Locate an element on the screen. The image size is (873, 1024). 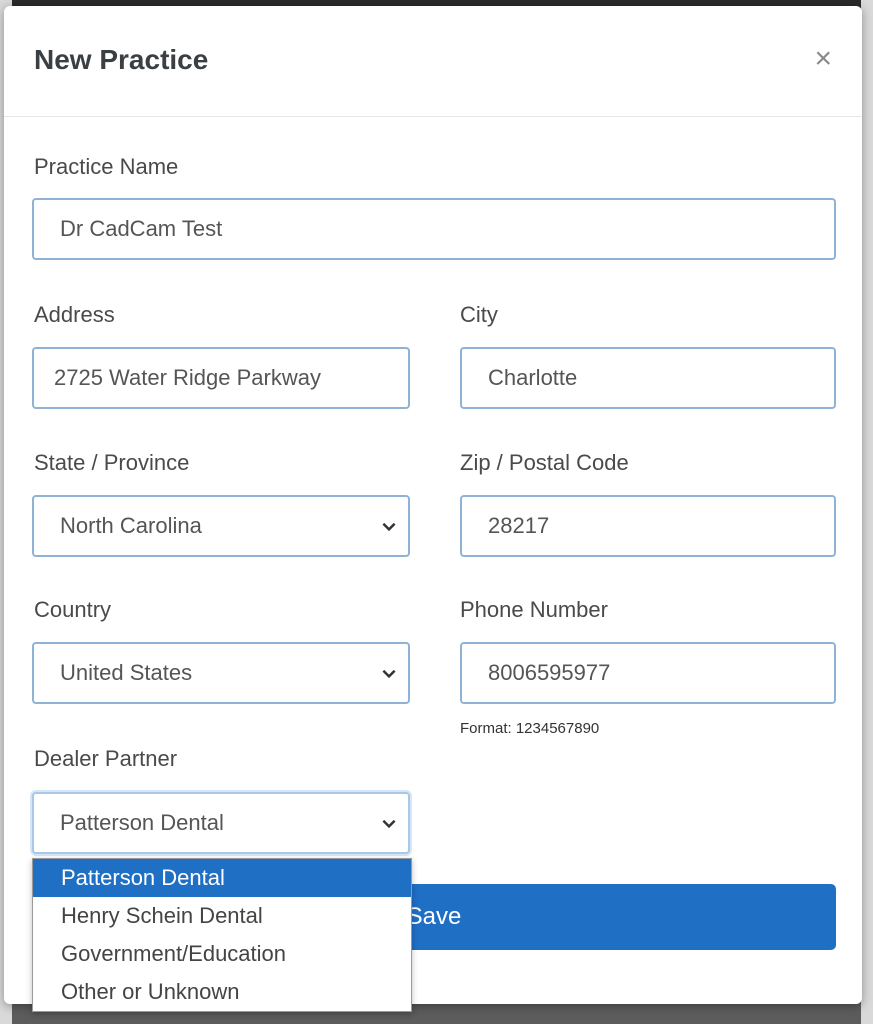
dealer-partner-label: Dealer Partner is located at coordinates (106, 758).